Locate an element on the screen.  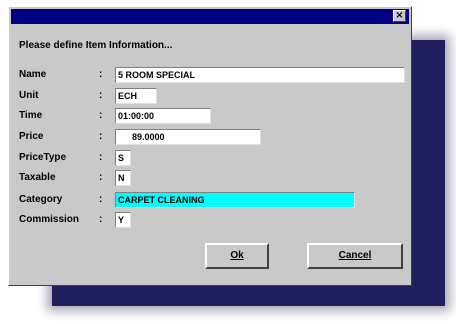
ok-button: Ok is located at coordinates (237, 256).